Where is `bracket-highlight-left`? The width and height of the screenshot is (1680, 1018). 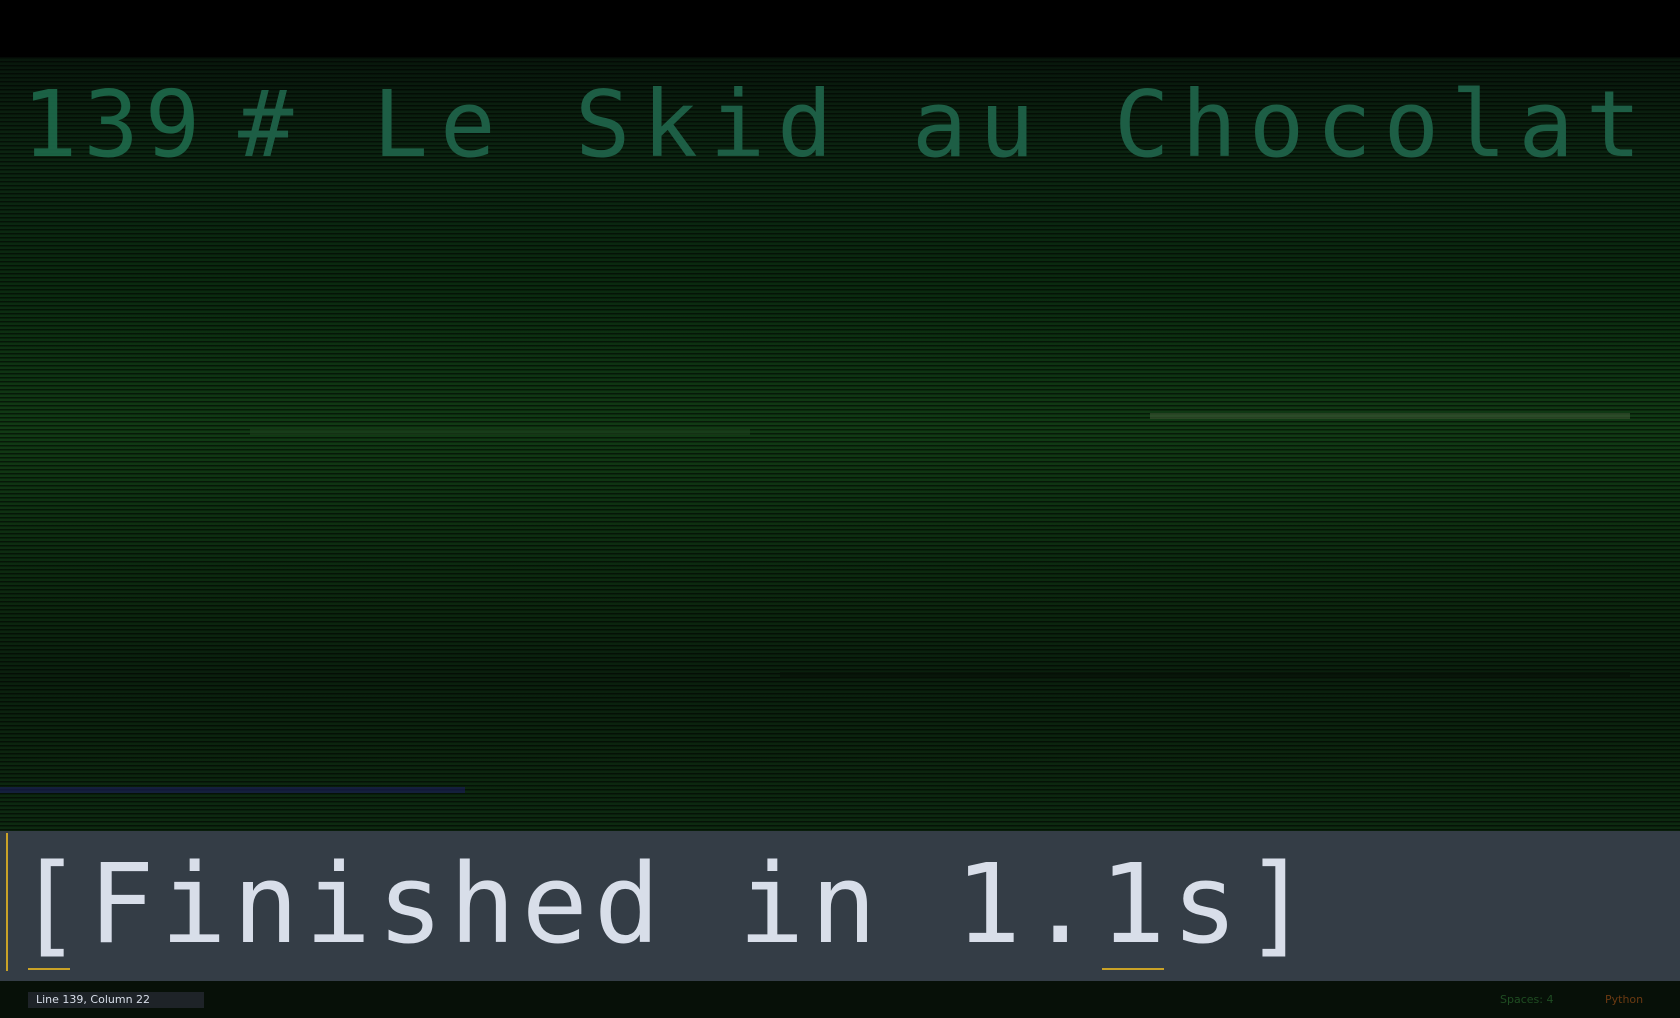 bracket-highlight-left is located at coordinates (49, 969).